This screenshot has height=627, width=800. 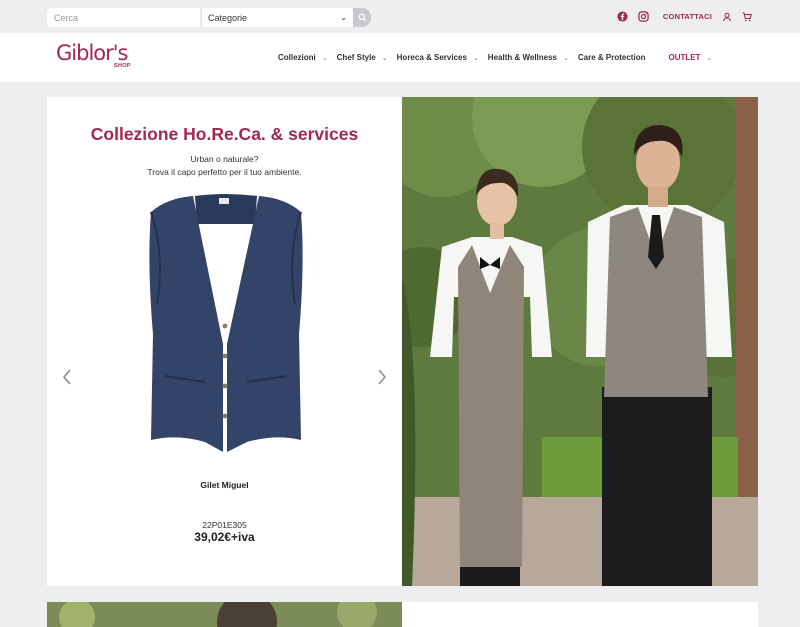 What do you see at coordinates (727, 17) in the screenshot?
I see `user-icon` at bounding box center [727, 17].